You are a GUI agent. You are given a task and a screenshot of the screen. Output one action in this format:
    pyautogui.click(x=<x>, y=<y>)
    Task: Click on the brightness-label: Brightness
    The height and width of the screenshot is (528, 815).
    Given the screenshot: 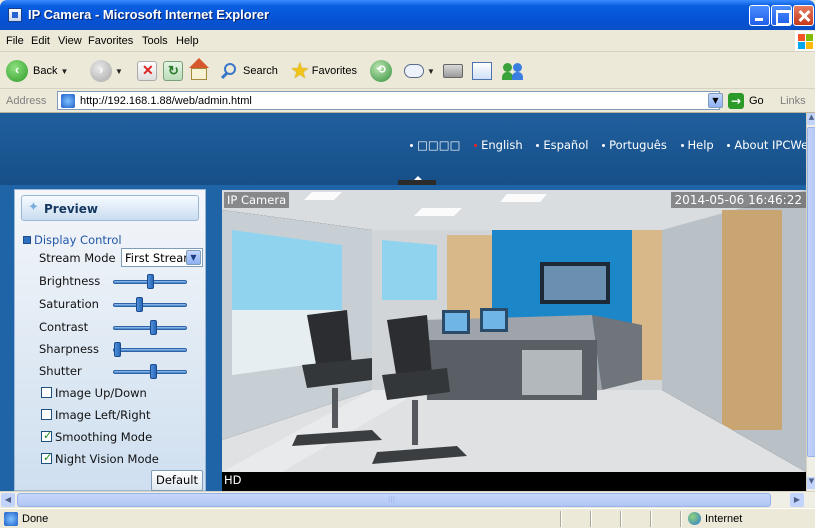 What is the action you would take?
    pyautogui.click(x=70, y=281)
    